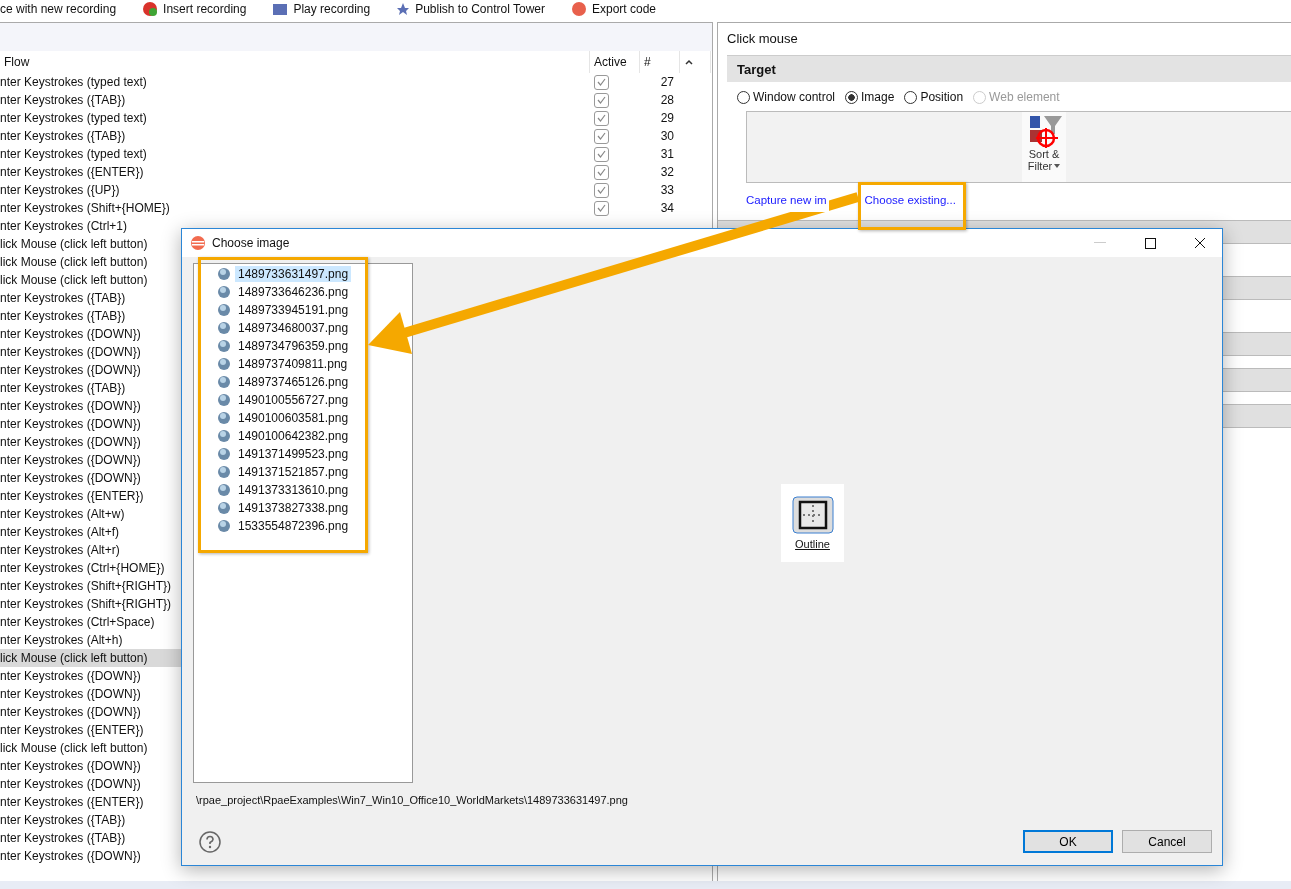 The height and width of the screenshot is (889, 1291). Describe the element at coordinates (786, 97) in the screenshot. I see `target-radio: Window control` at that location.